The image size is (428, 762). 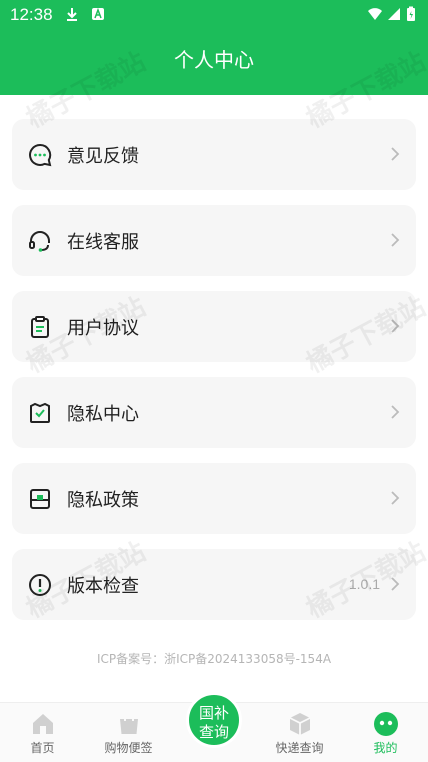 What do you see at coordinates (40, 412) in the screenshot?
I see `shield-check-box-icon` at bounding box center [40, 412].